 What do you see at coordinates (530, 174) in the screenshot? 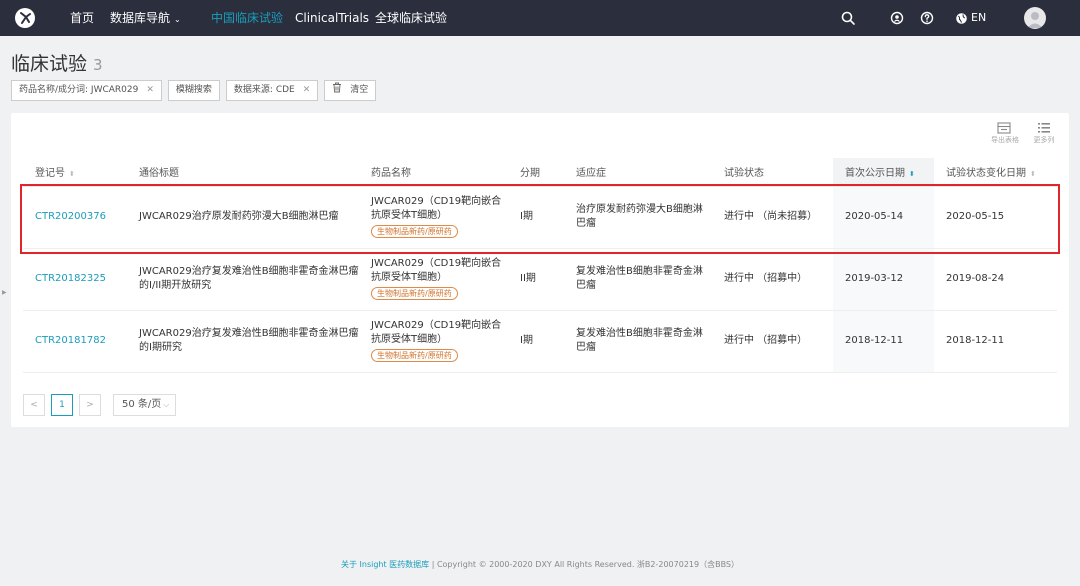
I see `column-header-label: 分期` at bounding box center [530, 174].